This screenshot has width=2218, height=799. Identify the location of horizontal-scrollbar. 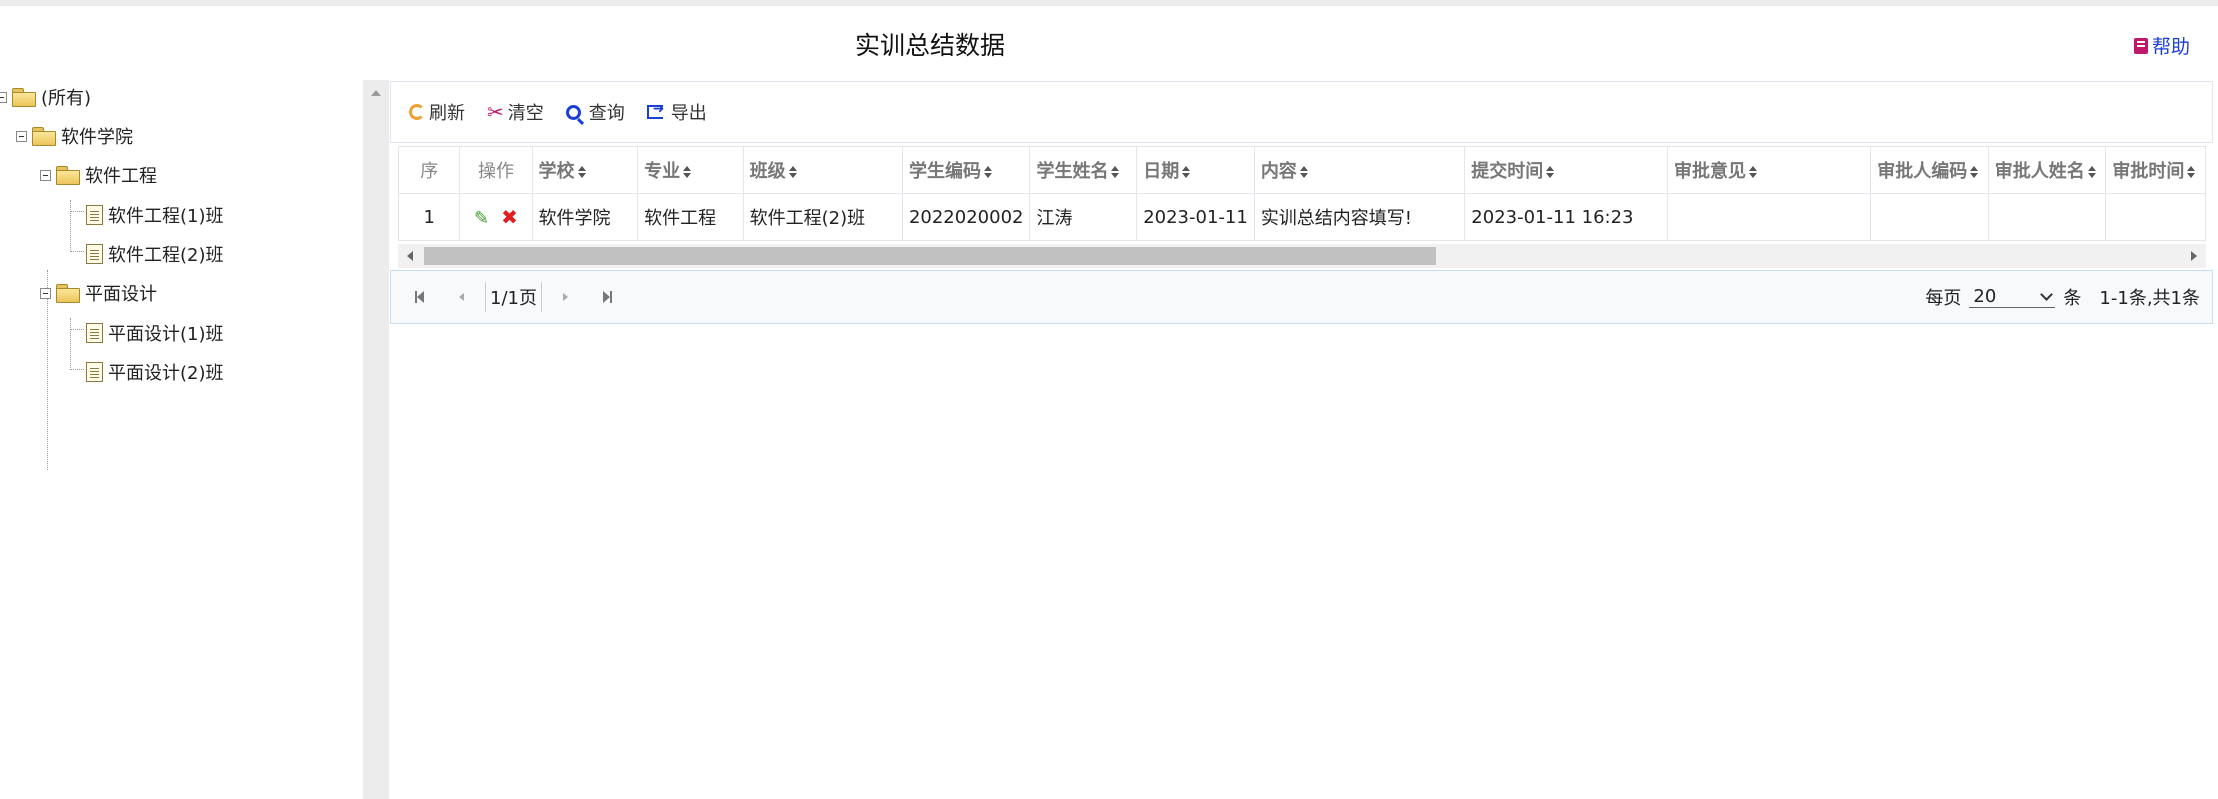
(1302, 256).